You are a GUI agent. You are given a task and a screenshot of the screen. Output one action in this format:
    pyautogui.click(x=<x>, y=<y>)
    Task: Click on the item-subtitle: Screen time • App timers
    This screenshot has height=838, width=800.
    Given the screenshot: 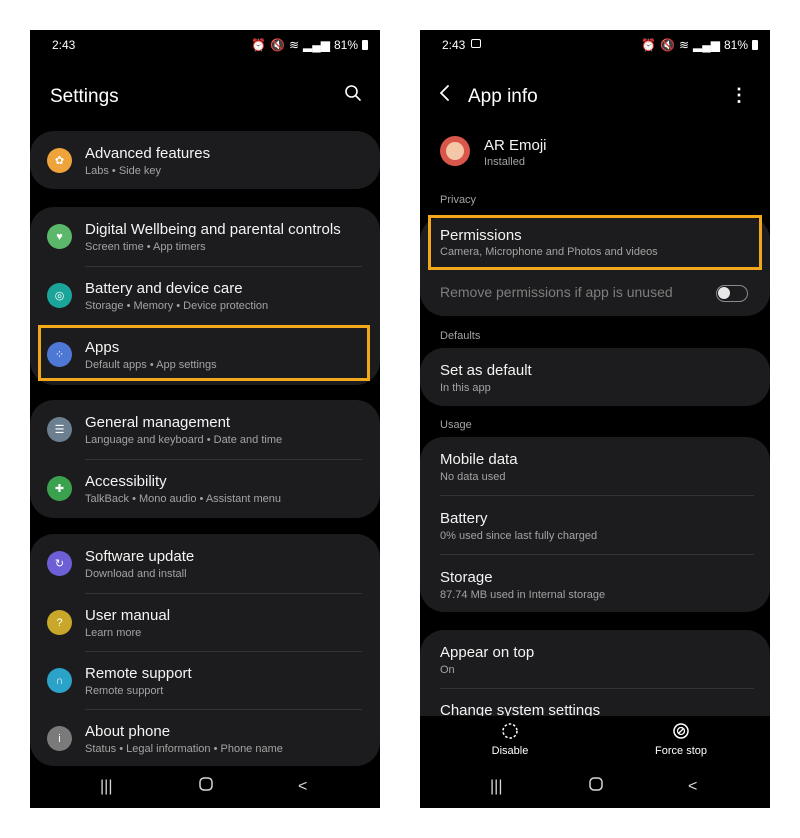 What is the action you would take?
    pyautogui.click(x=145, y=247)
    